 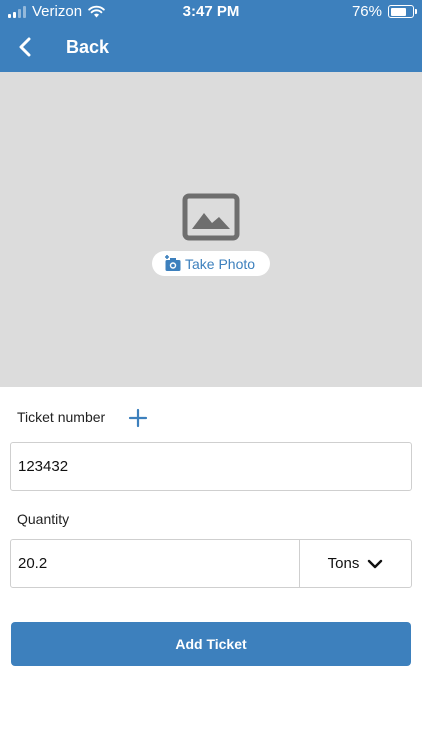 What do you see at coordinates (211, 47) in the screenshot?
I see `nav-bar: Back` at bounding box center [211, 47].